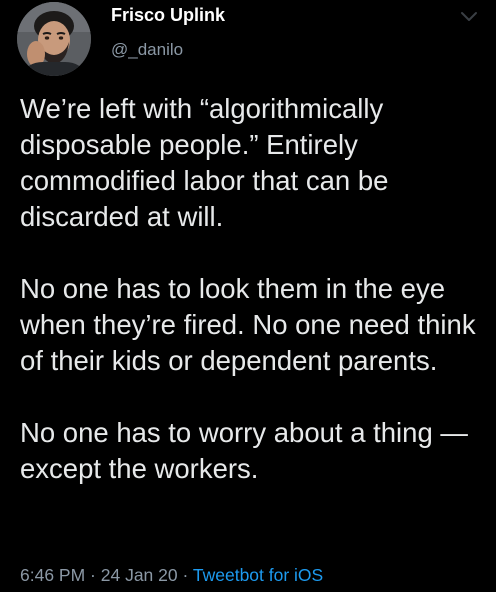  What do you see at coordinates (469, 17) in the screenshot?
I see `chevron-down-icon` at bounding box center [469, 17].